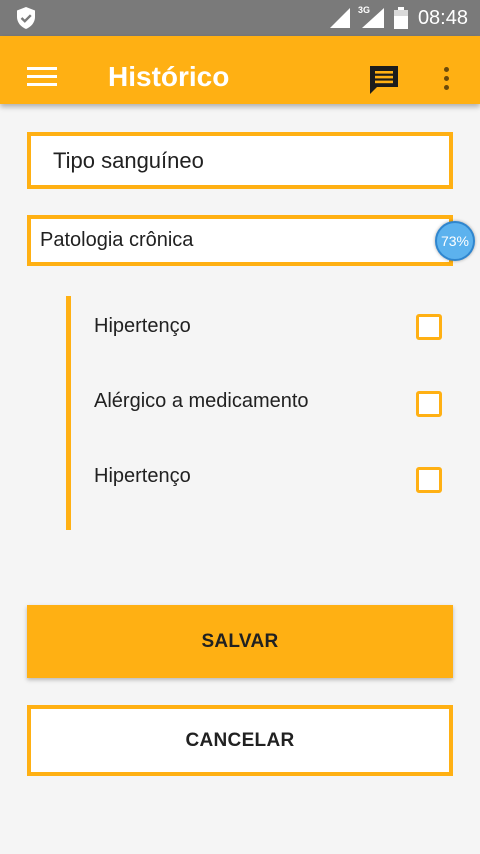 The image size is (480, 854). I want to click on page-title: Histórico, so click(169, 76).